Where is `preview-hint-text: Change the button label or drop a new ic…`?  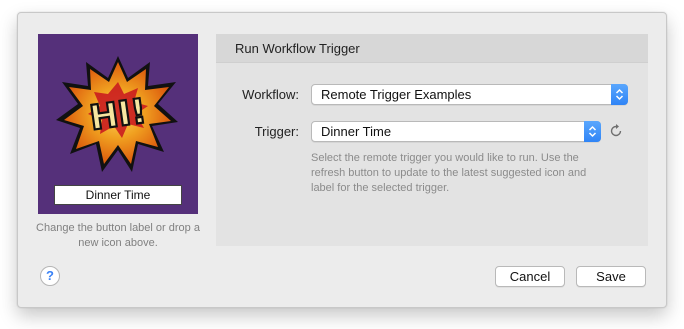 preview-hint-text: Change the button label or drop a new ic… is located at coordinates (118, 235).